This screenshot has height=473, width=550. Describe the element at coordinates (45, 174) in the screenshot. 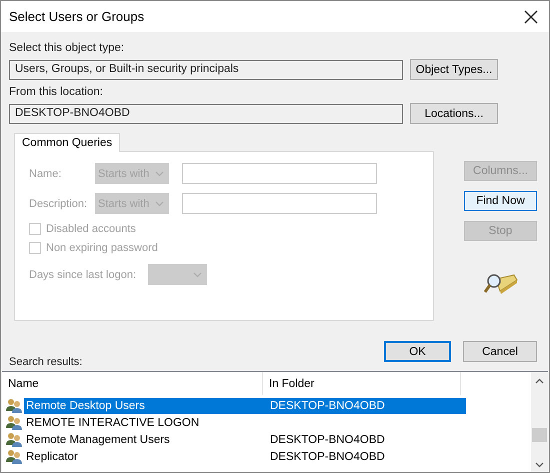

I see `field-label: Name:` at that location.